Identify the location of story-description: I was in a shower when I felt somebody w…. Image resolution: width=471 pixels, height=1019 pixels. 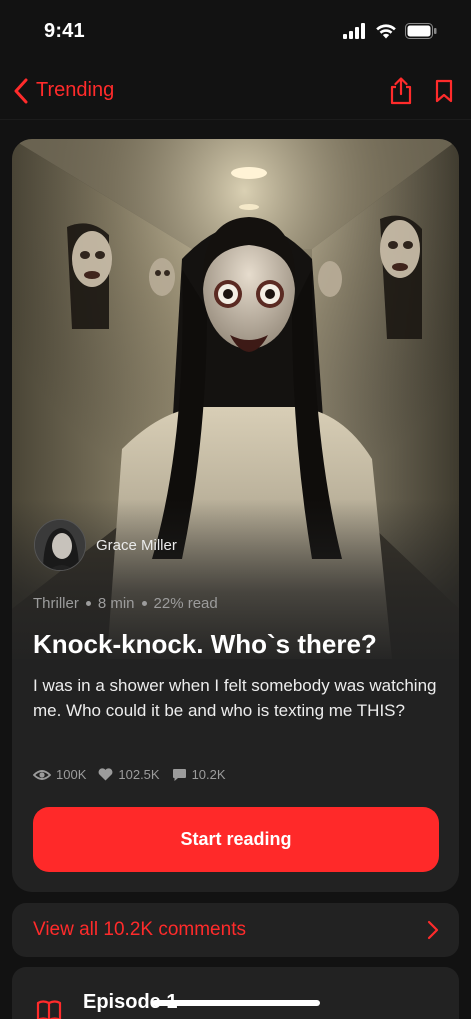
(235, 698).